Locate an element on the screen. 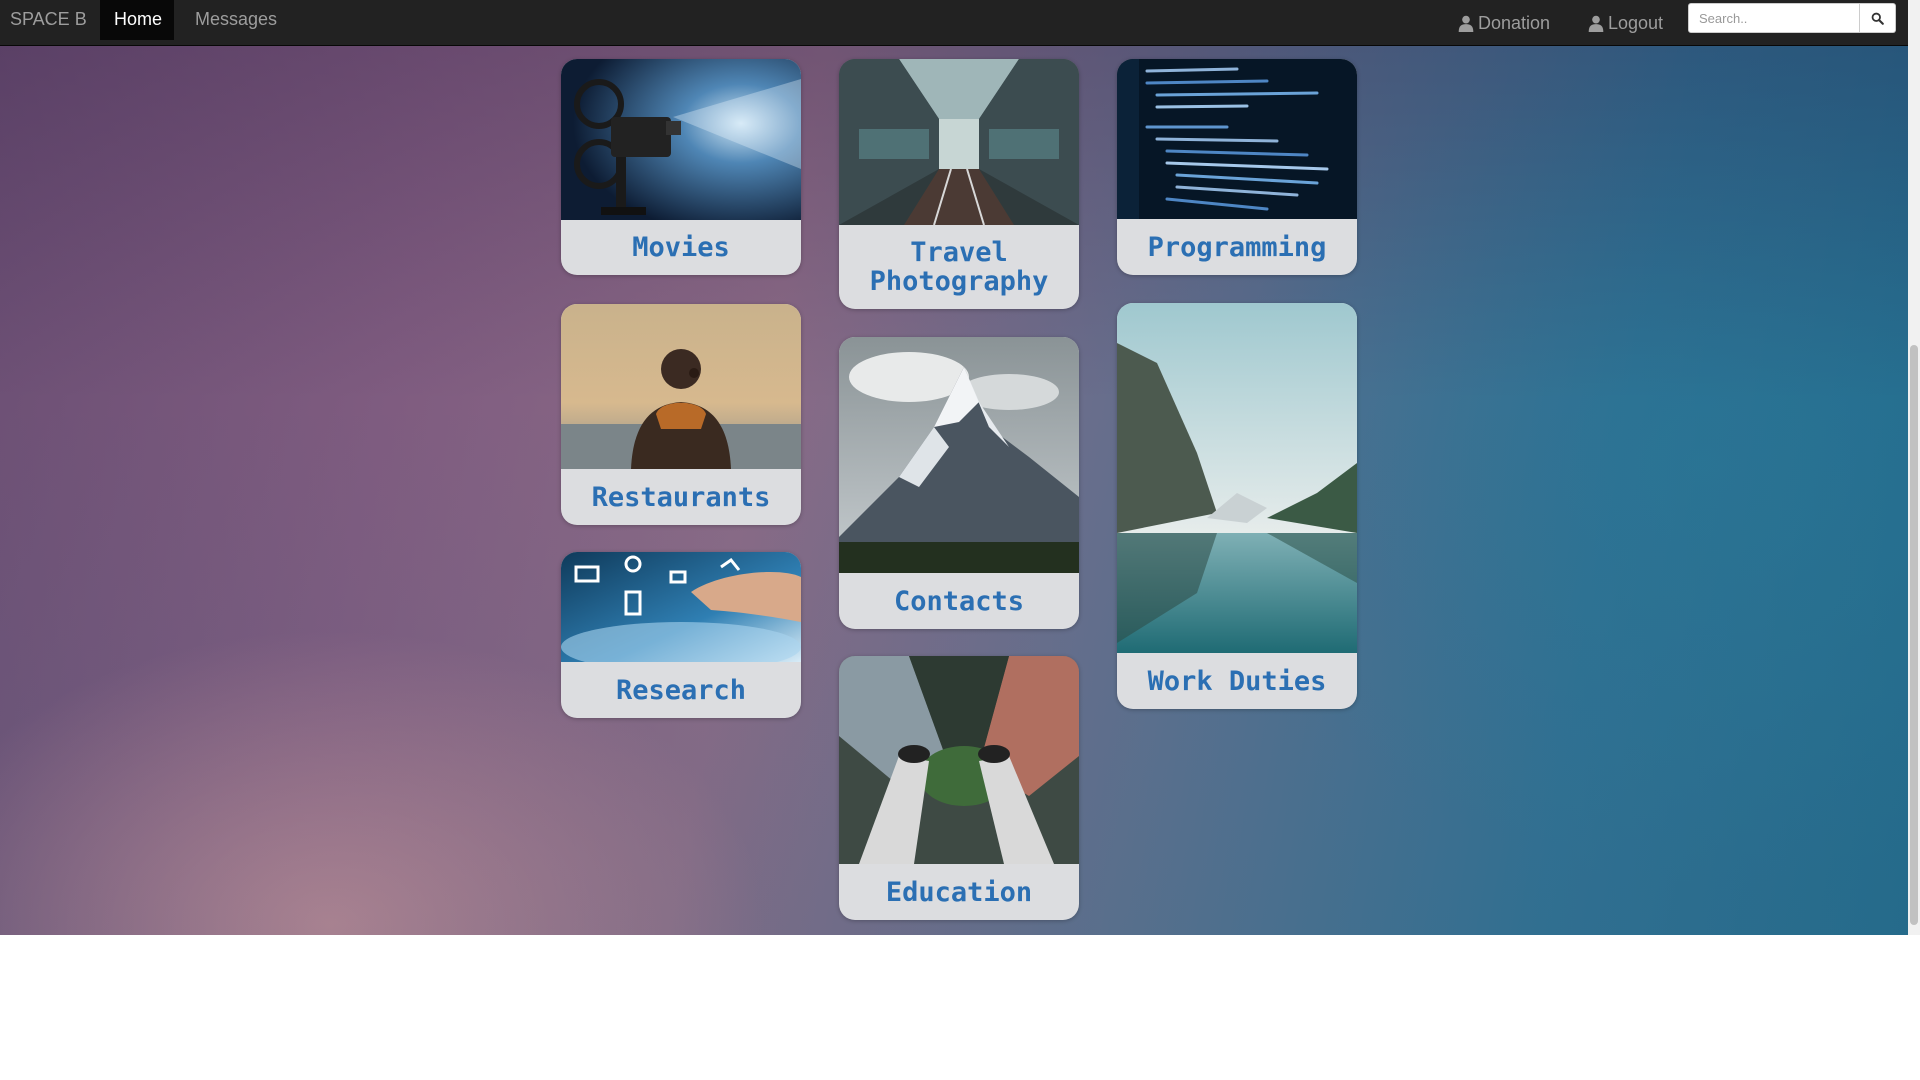  nav-home: Home is located at coordinates (137, 20).